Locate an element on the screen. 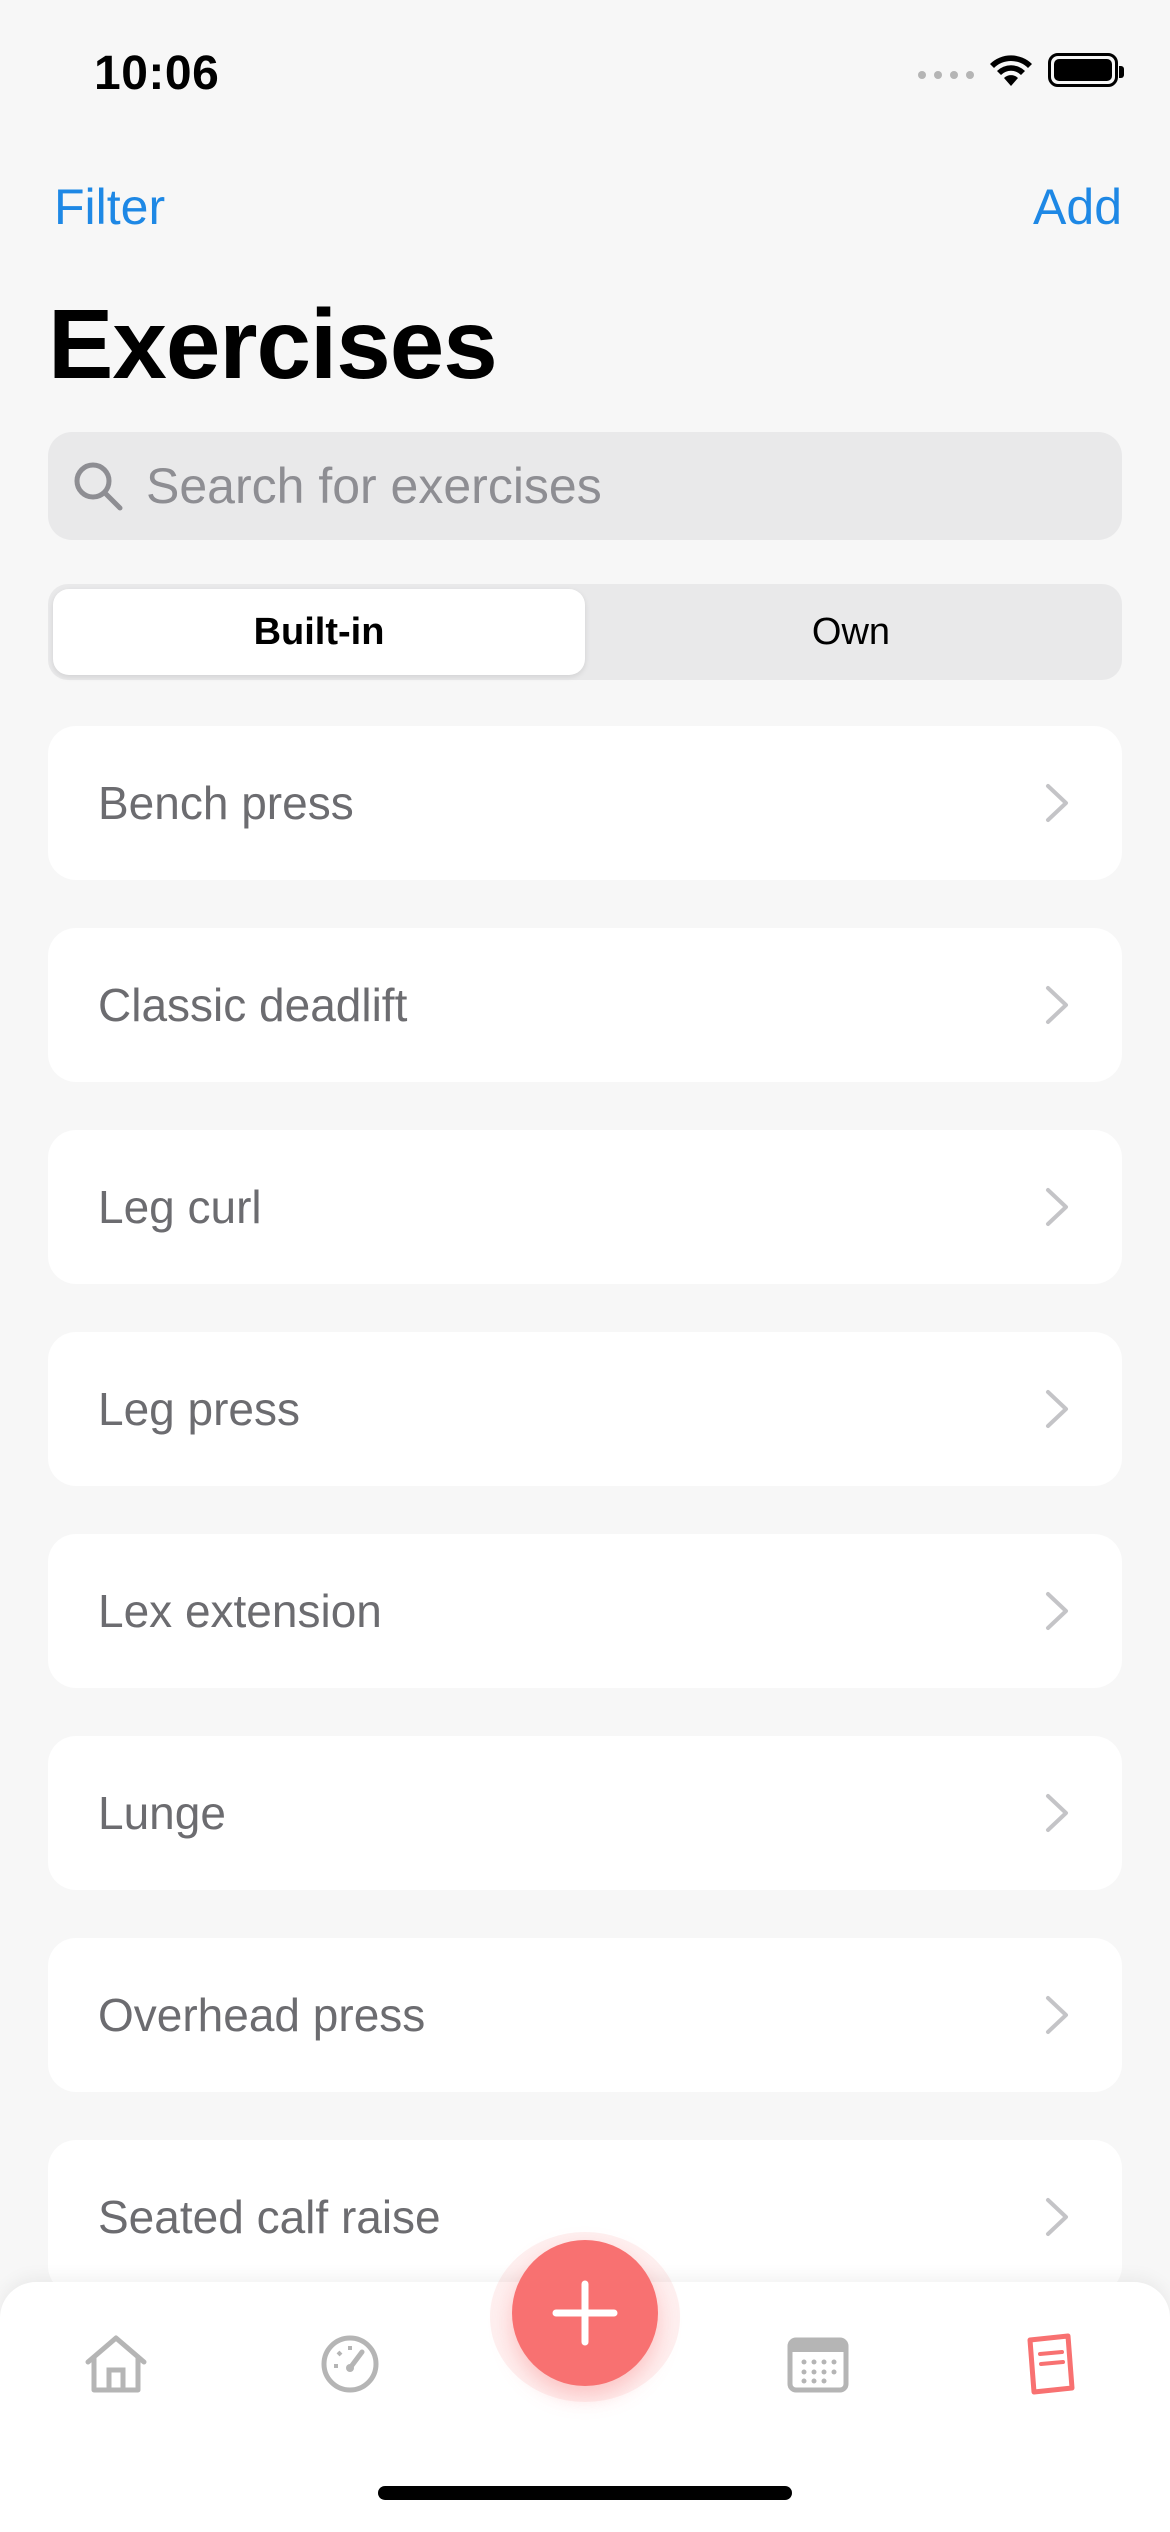  search-input is located at coordinates (596, 486).